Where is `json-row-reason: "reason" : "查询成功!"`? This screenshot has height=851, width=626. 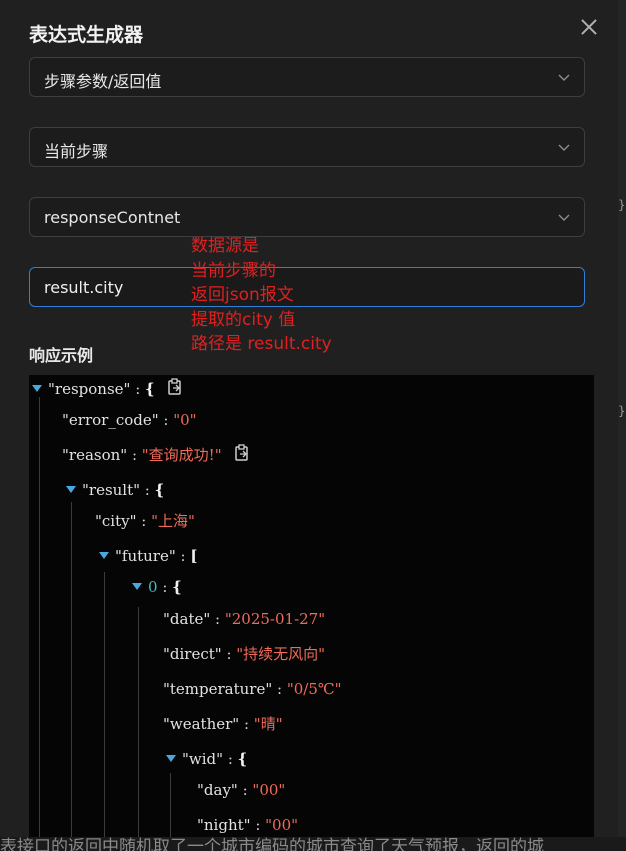 json-row-reason: "reason" : "查询成功!" is located at coordinates (156, 455).